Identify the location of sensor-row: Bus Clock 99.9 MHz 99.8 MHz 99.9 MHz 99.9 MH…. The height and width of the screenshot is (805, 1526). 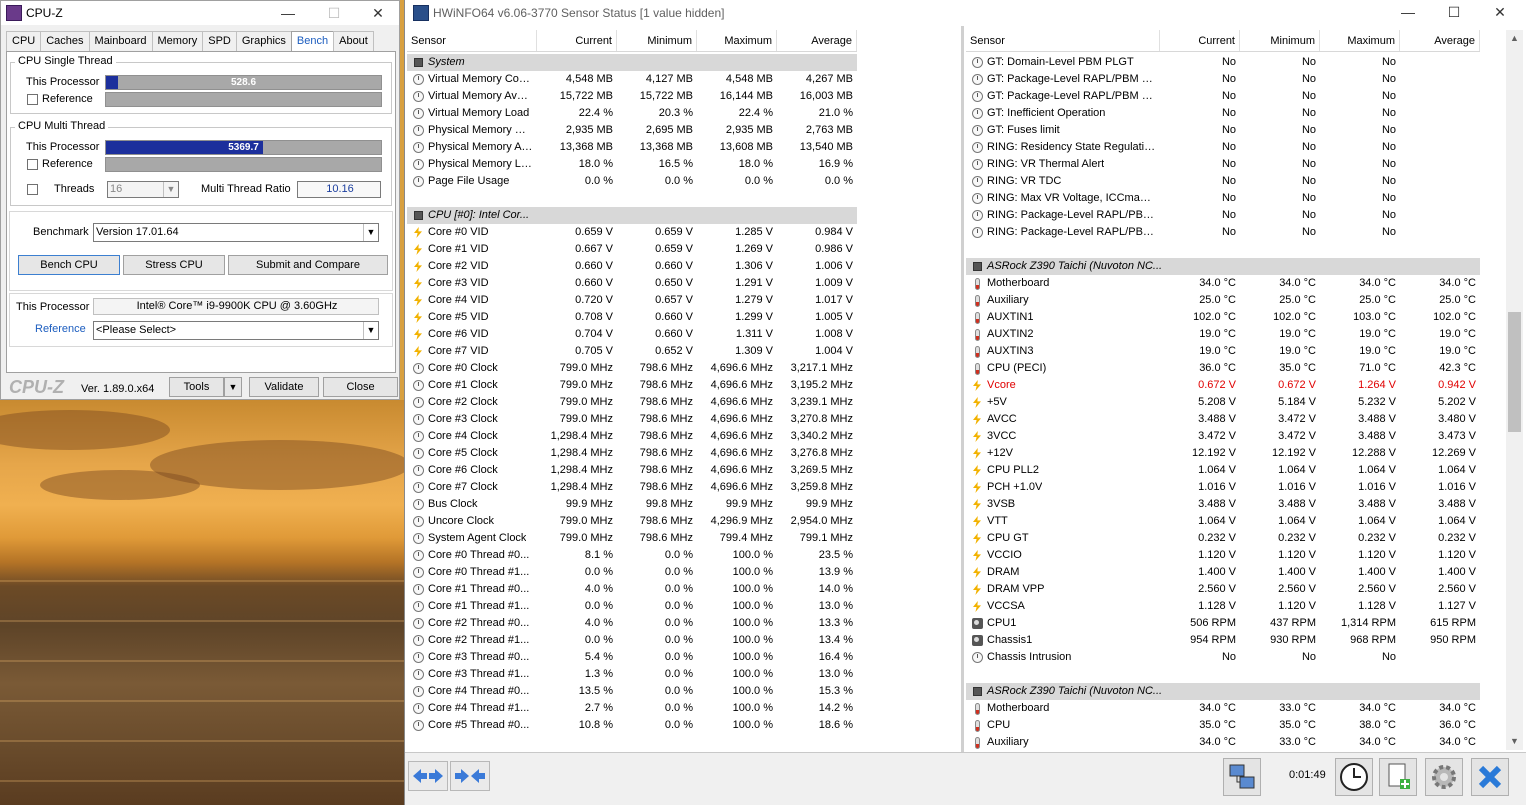
(632, 504).